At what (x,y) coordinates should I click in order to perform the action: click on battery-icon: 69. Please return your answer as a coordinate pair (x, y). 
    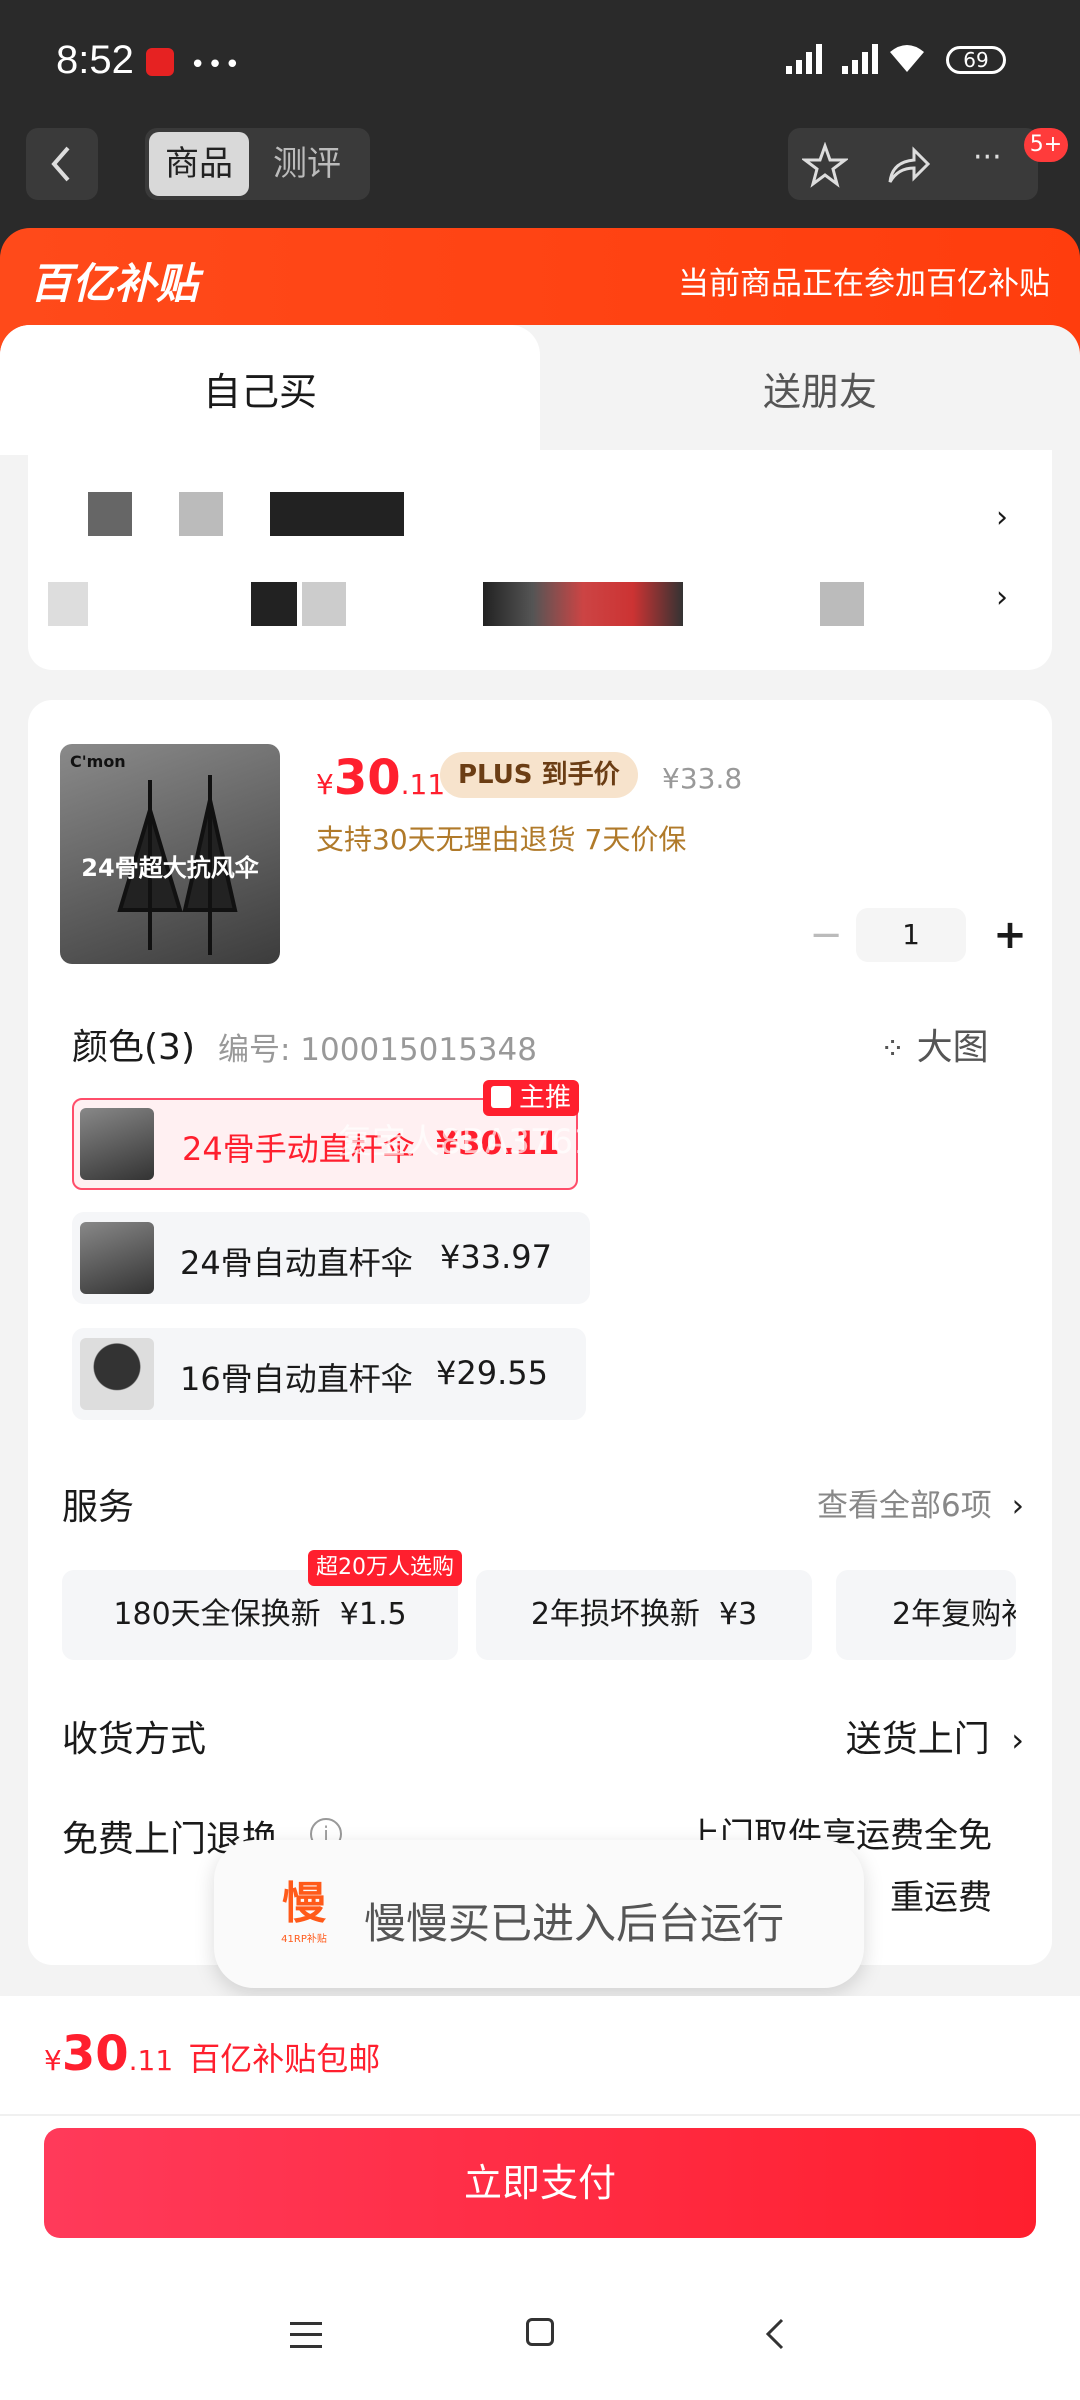
    Looking at the image, I should click on (976, 60).